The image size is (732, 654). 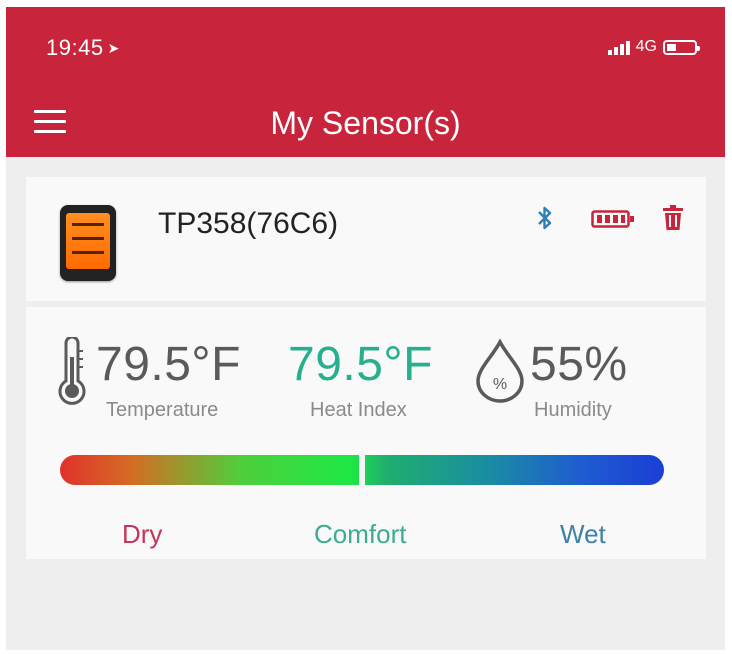 What do you see at coordinates (500, 384) in the screenshot?
I see `humidity-icon-symbol: %` at bounding box center [500, 384].